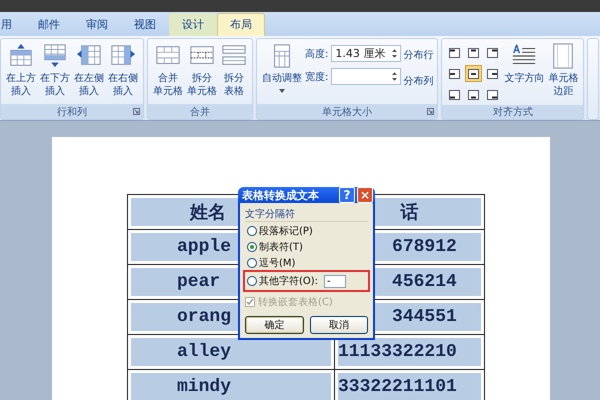 The image size is (600, 400). Describe the element at coordinates (563, 70) in the screenshot. I see `ribbon-button: 单元格 边距` at that location.